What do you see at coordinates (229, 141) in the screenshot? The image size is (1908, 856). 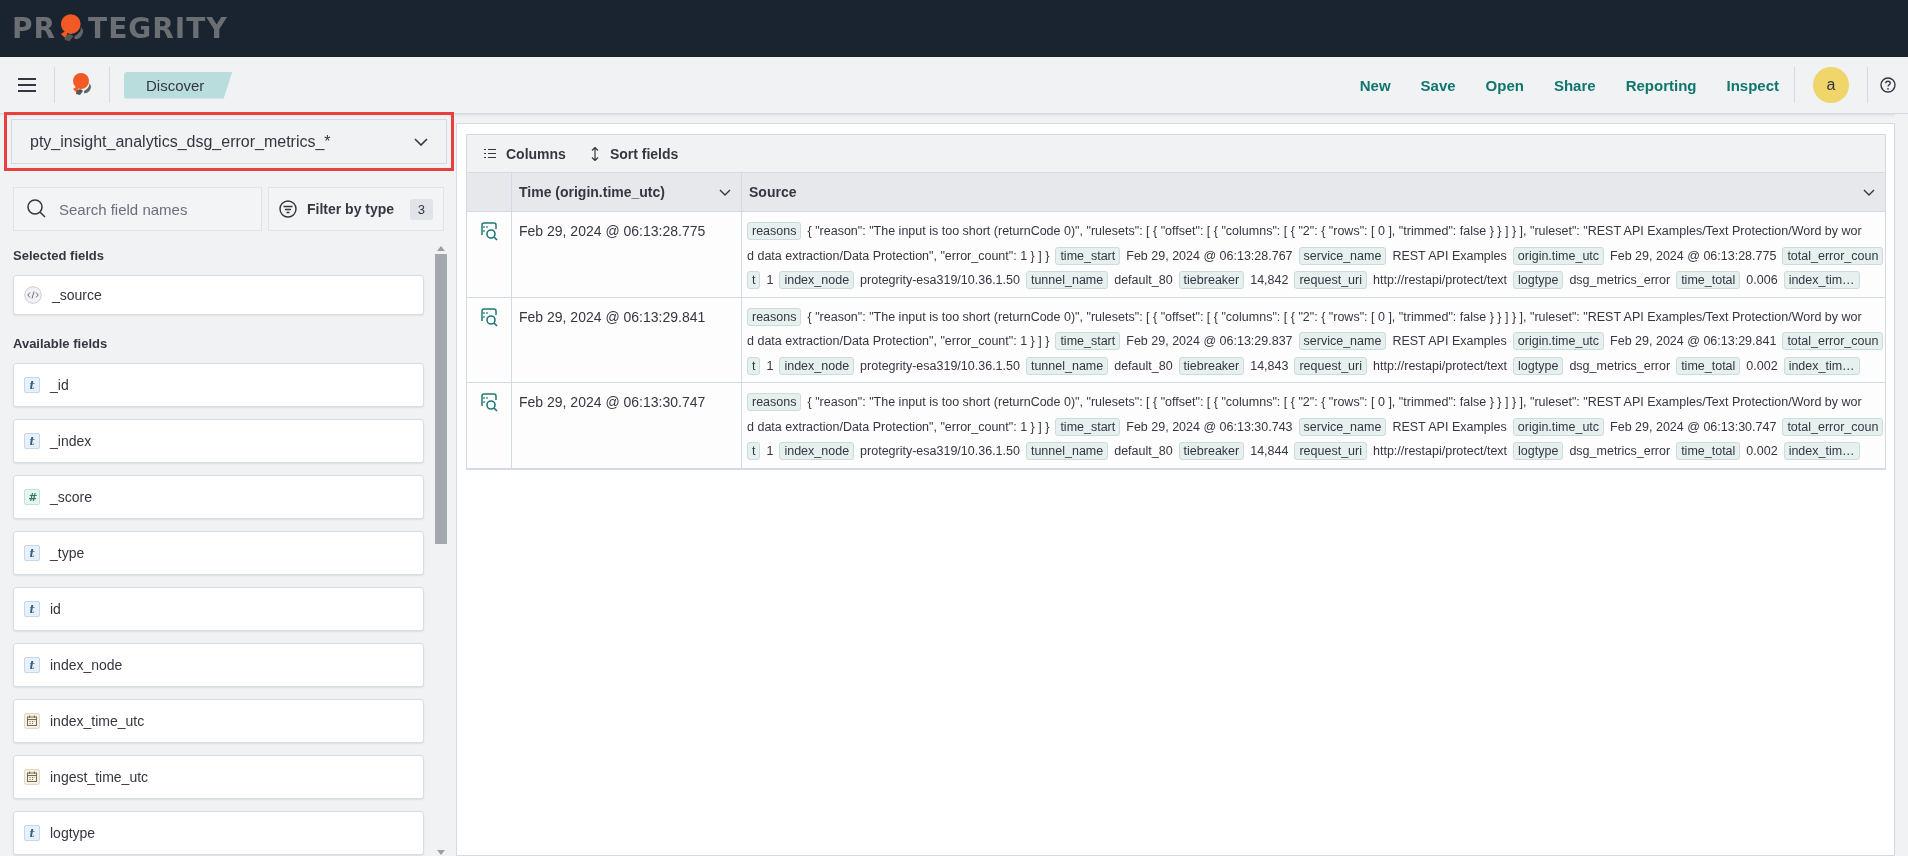 I see `index-pattern-dropdown: pty_insight_analytics_dsg_error_metrics_*` at bounding box center [229, 141].